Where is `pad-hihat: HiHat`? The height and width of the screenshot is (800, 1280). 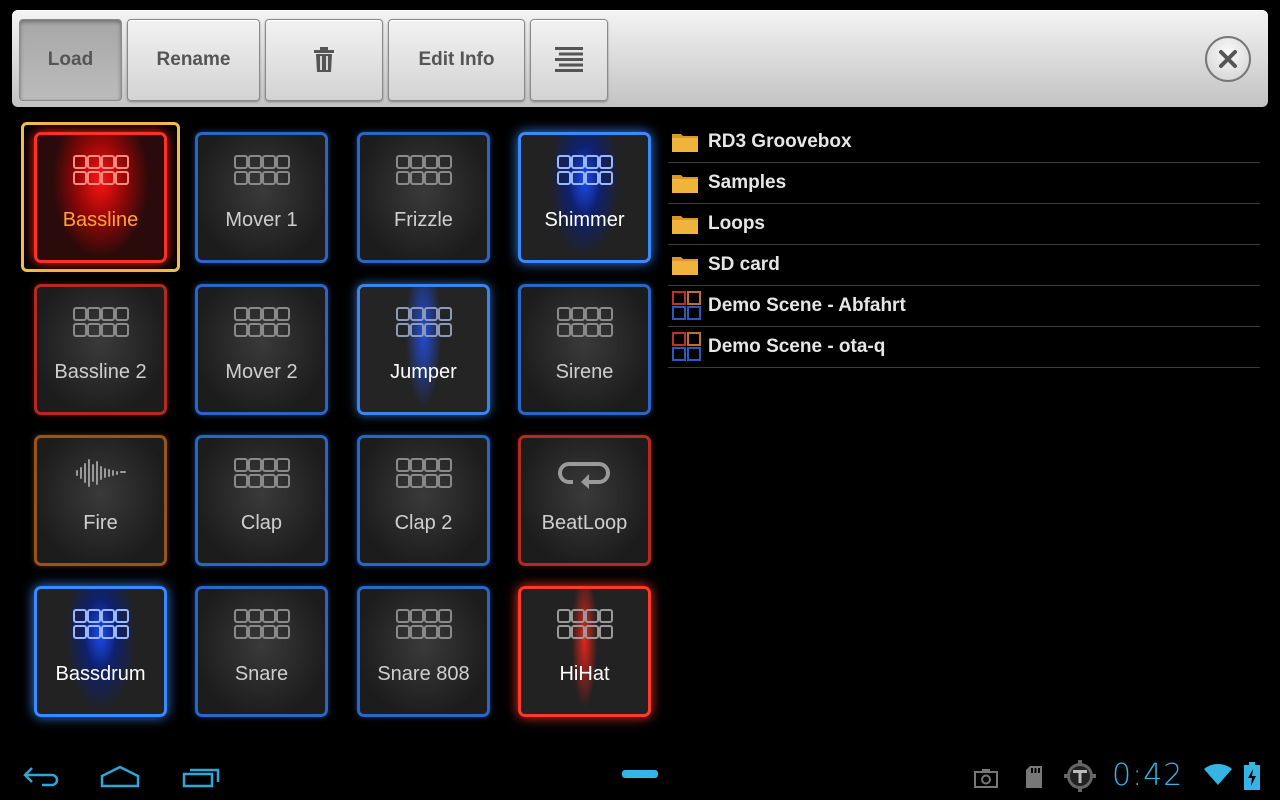
pad-hihat: HiHat is located at coordinates (584, 651).